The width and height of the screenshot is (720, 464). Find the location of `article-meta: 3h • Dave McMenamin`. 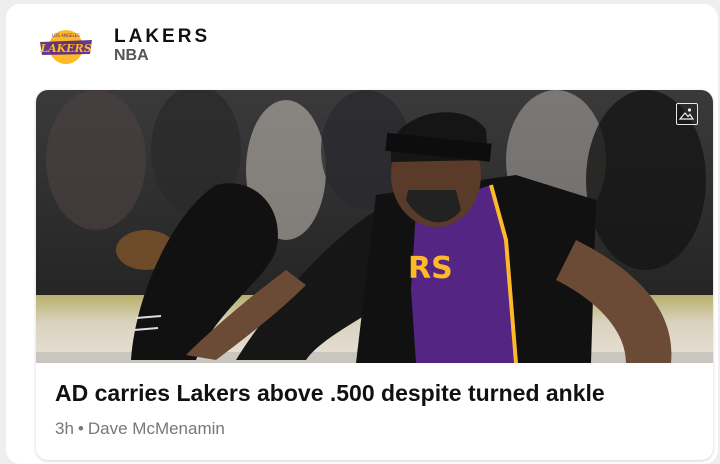

article-meta: 3h • Dave McMenamin is located at coordinates (140, 429).